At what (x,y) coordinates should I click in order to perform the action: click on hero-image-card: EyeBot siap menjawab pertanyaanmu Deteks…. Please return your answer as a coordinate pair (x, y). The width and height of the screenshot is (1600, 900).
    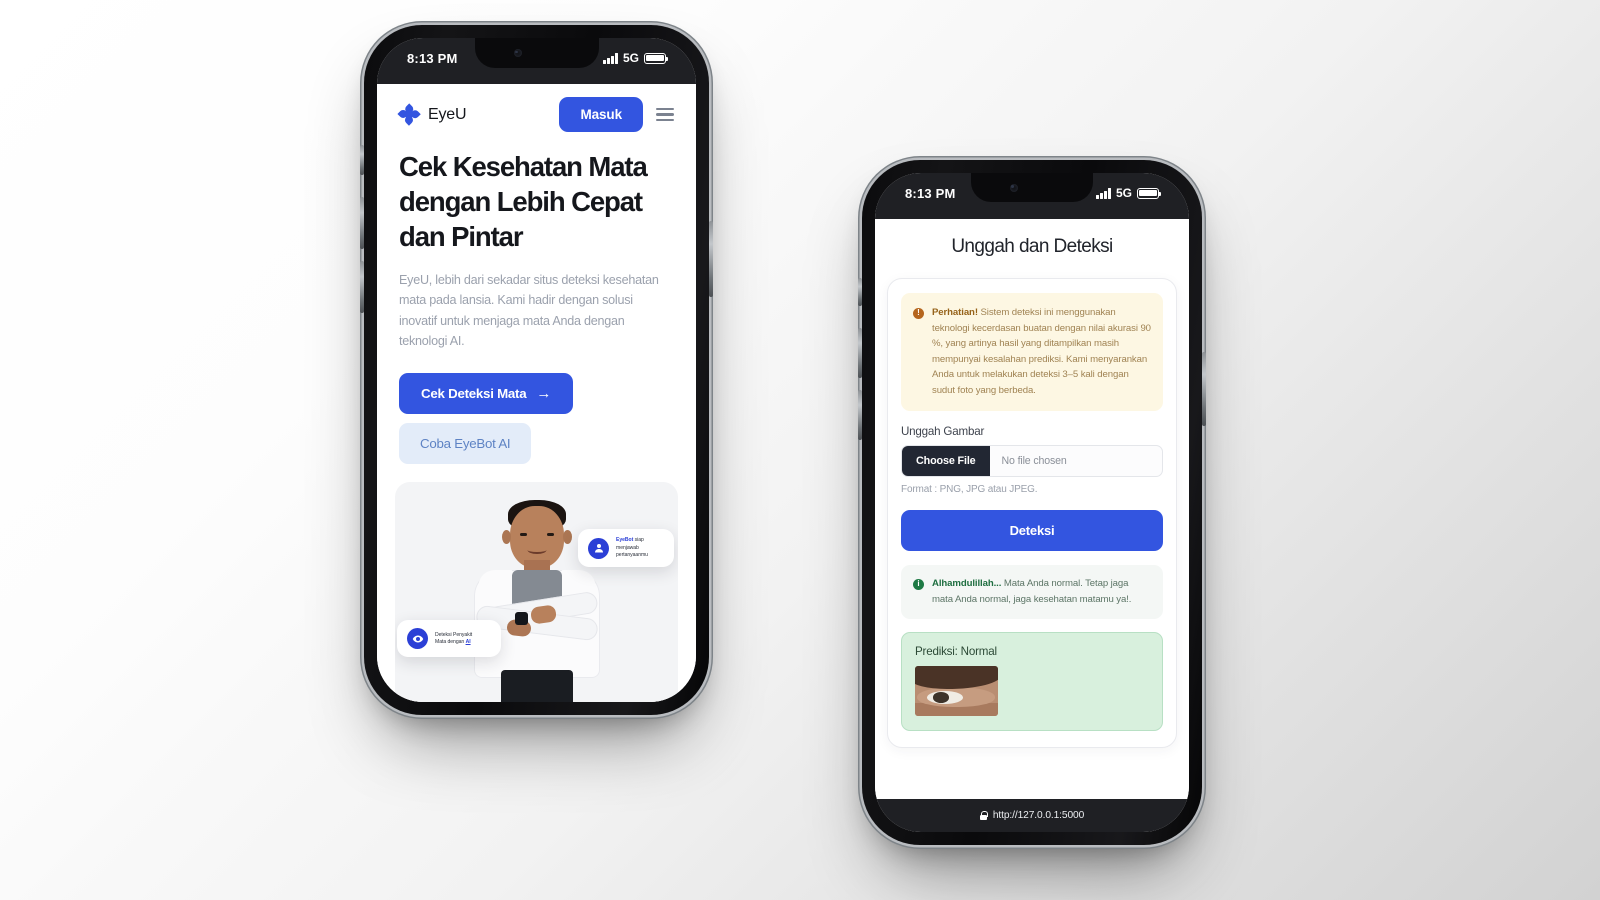
    Looking at the image, I should click on (536, 592).